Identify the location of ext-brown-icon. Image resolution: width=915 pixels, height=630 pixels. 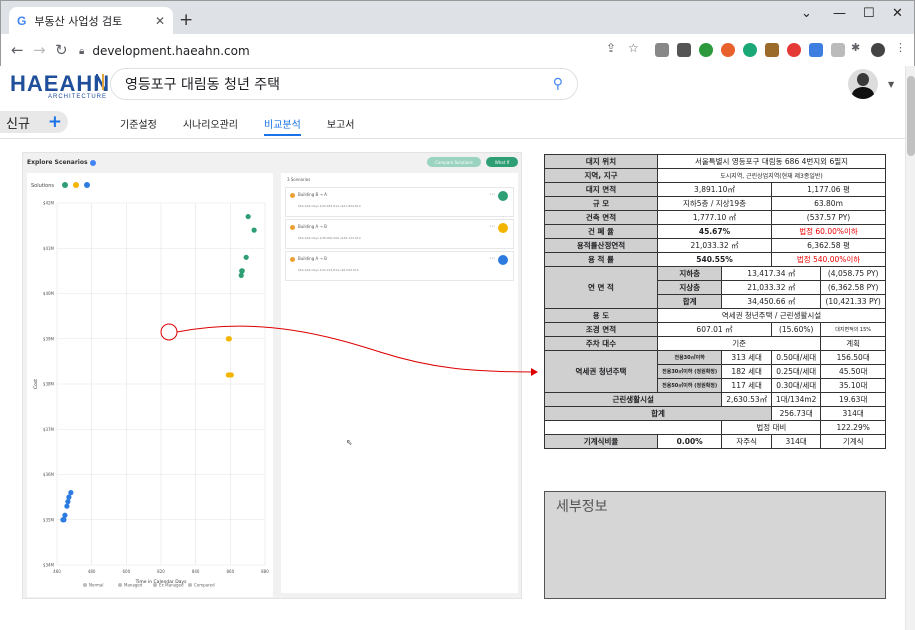
(772, 50).